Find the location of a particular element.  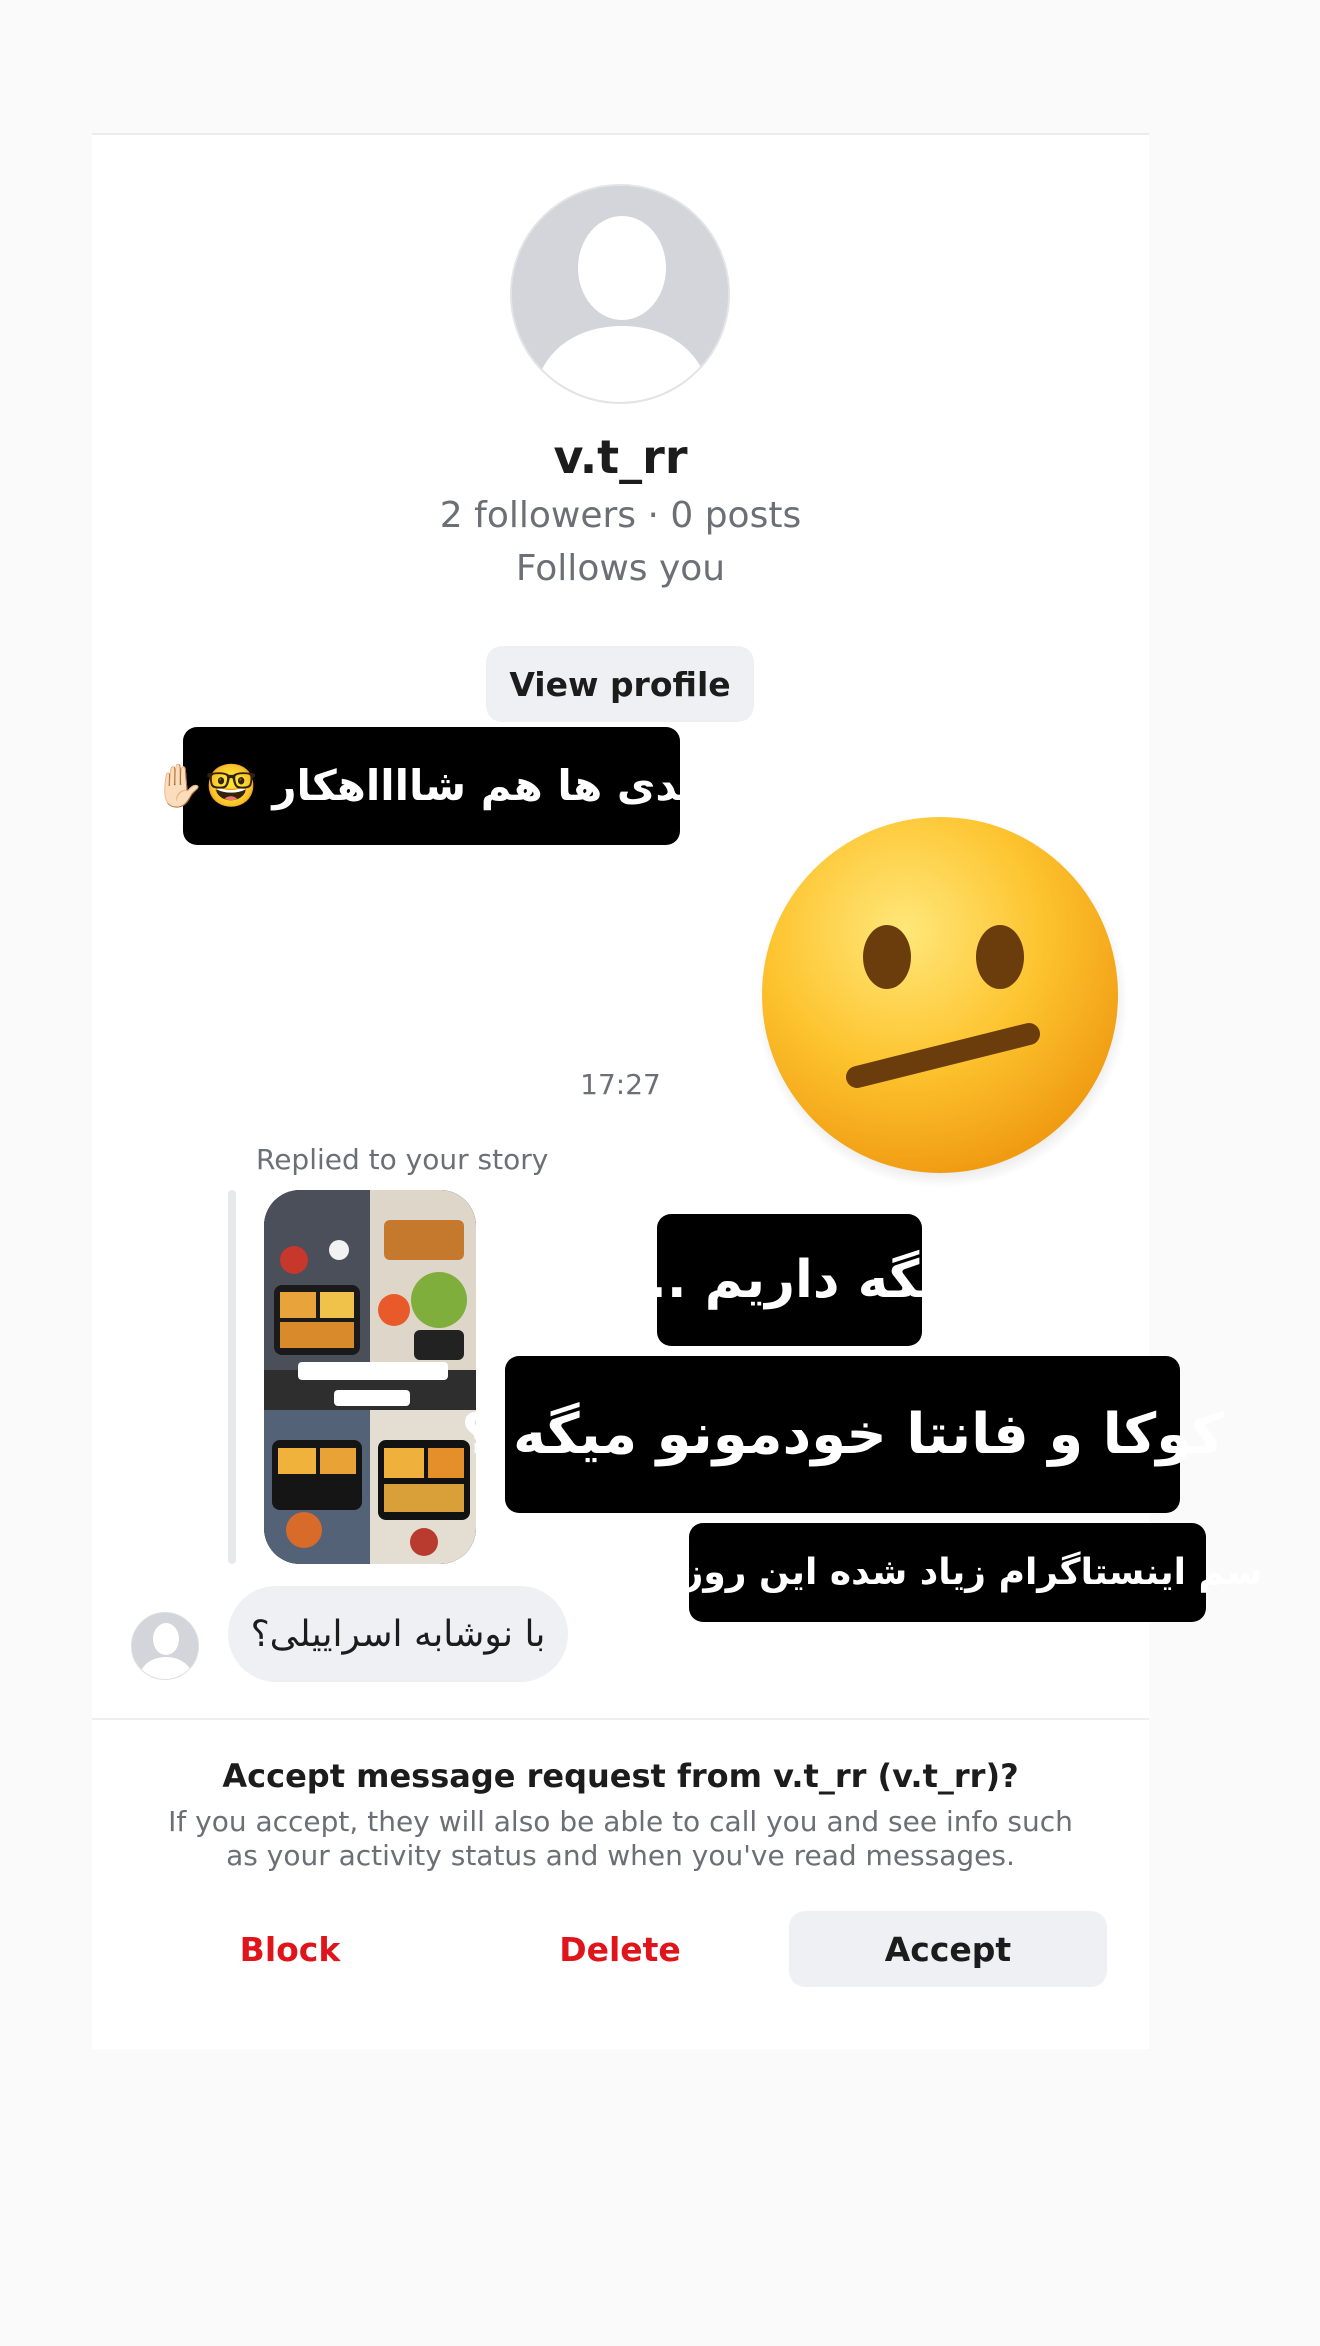

profile-username: v.t_rr is located at coordinates (620, 457).